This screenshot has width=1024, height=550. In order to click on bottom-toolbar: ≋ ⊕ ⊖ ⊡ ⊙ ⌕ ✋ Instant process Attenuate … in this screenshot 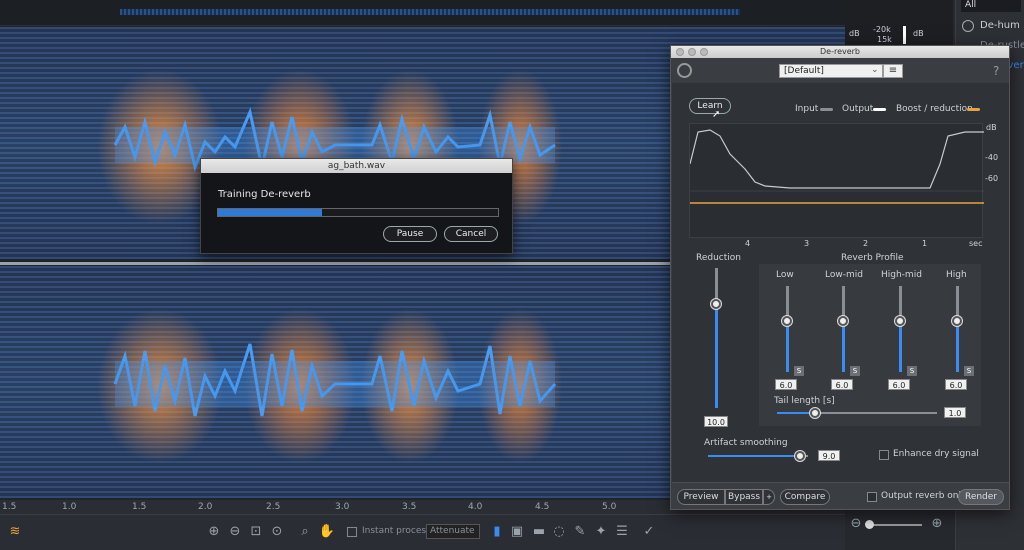, I will do `click(422, 532)`.